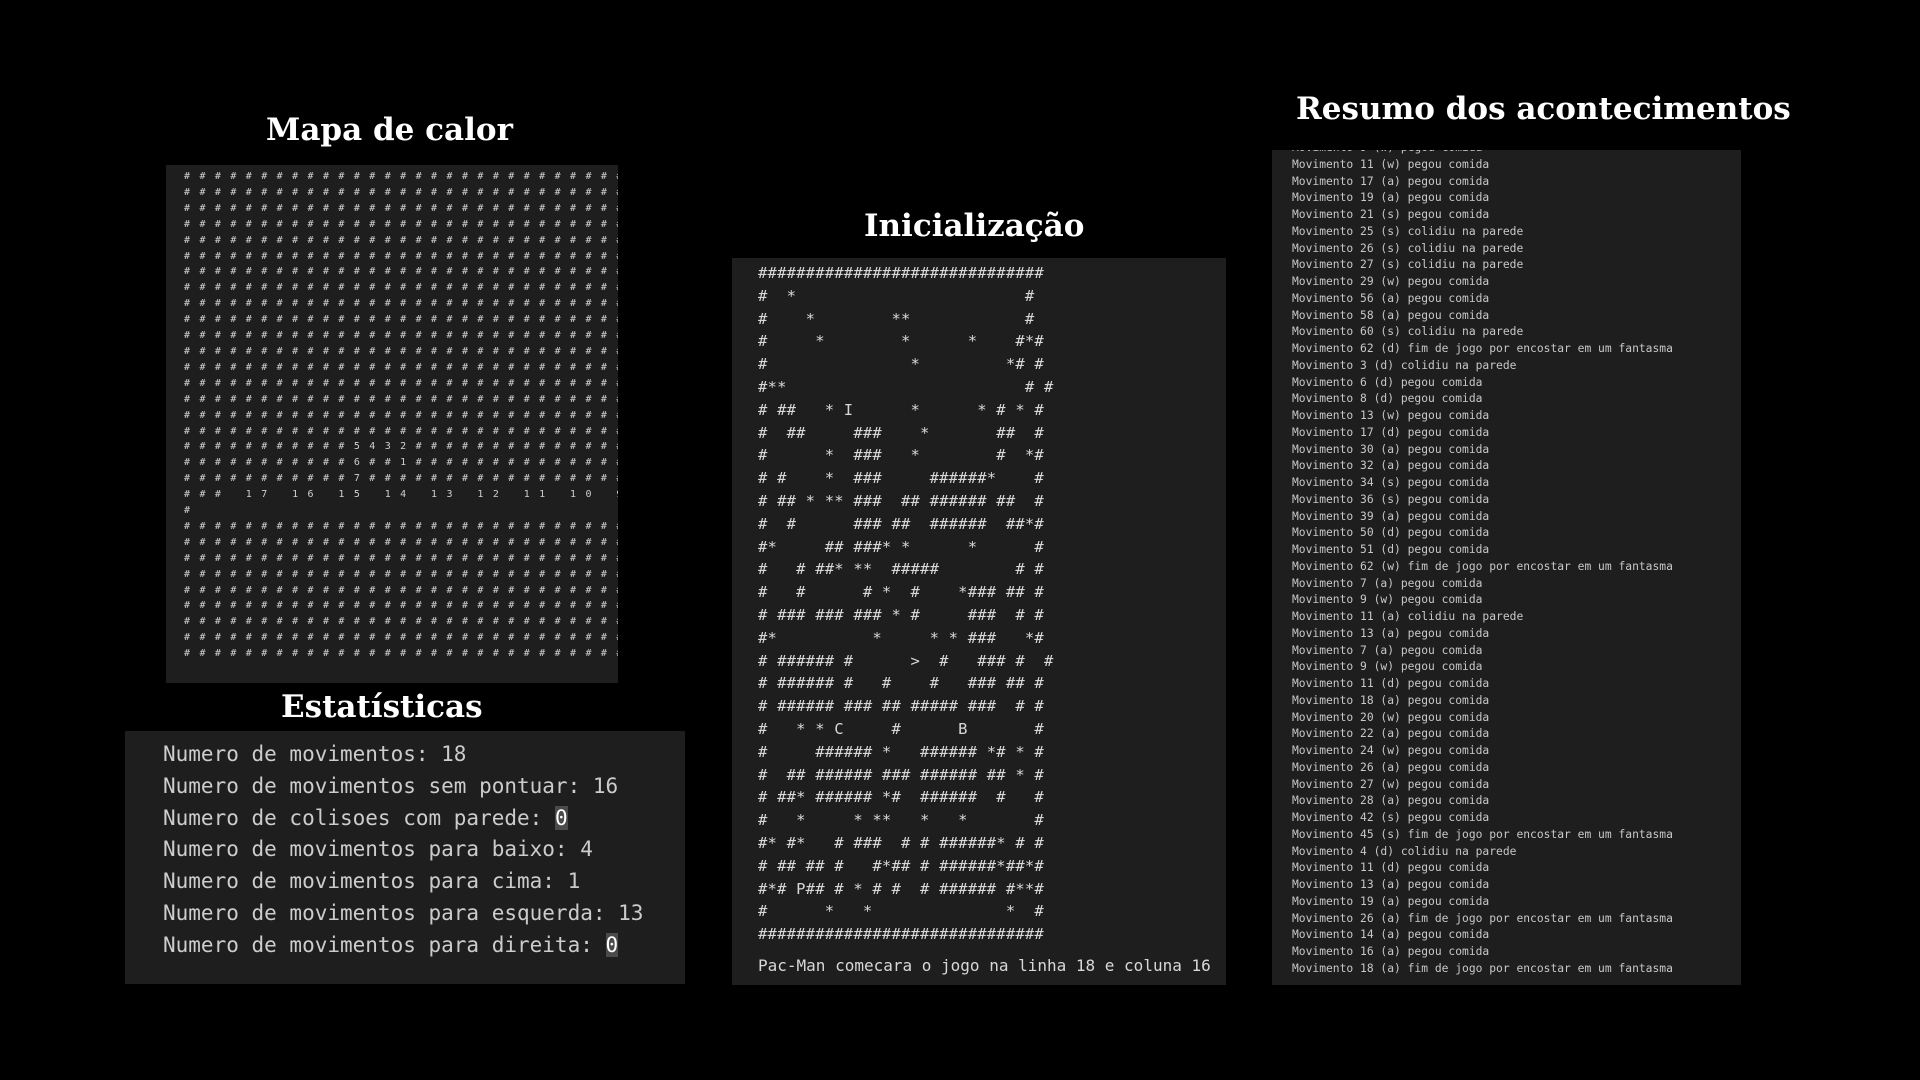  I want to click on maze-row: # * ### * # *#, so click(901, 455).